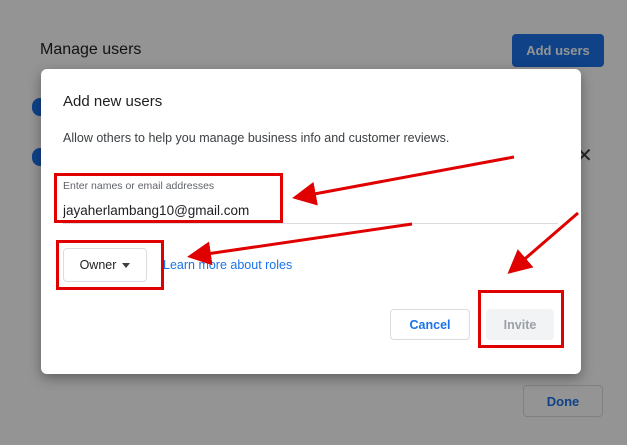 This screenshot has width=627, height=445. What do you see at coordinates (403, 180) in the screenshot?
I see `annotation-arrow-email` at bounding box center [403, 180].